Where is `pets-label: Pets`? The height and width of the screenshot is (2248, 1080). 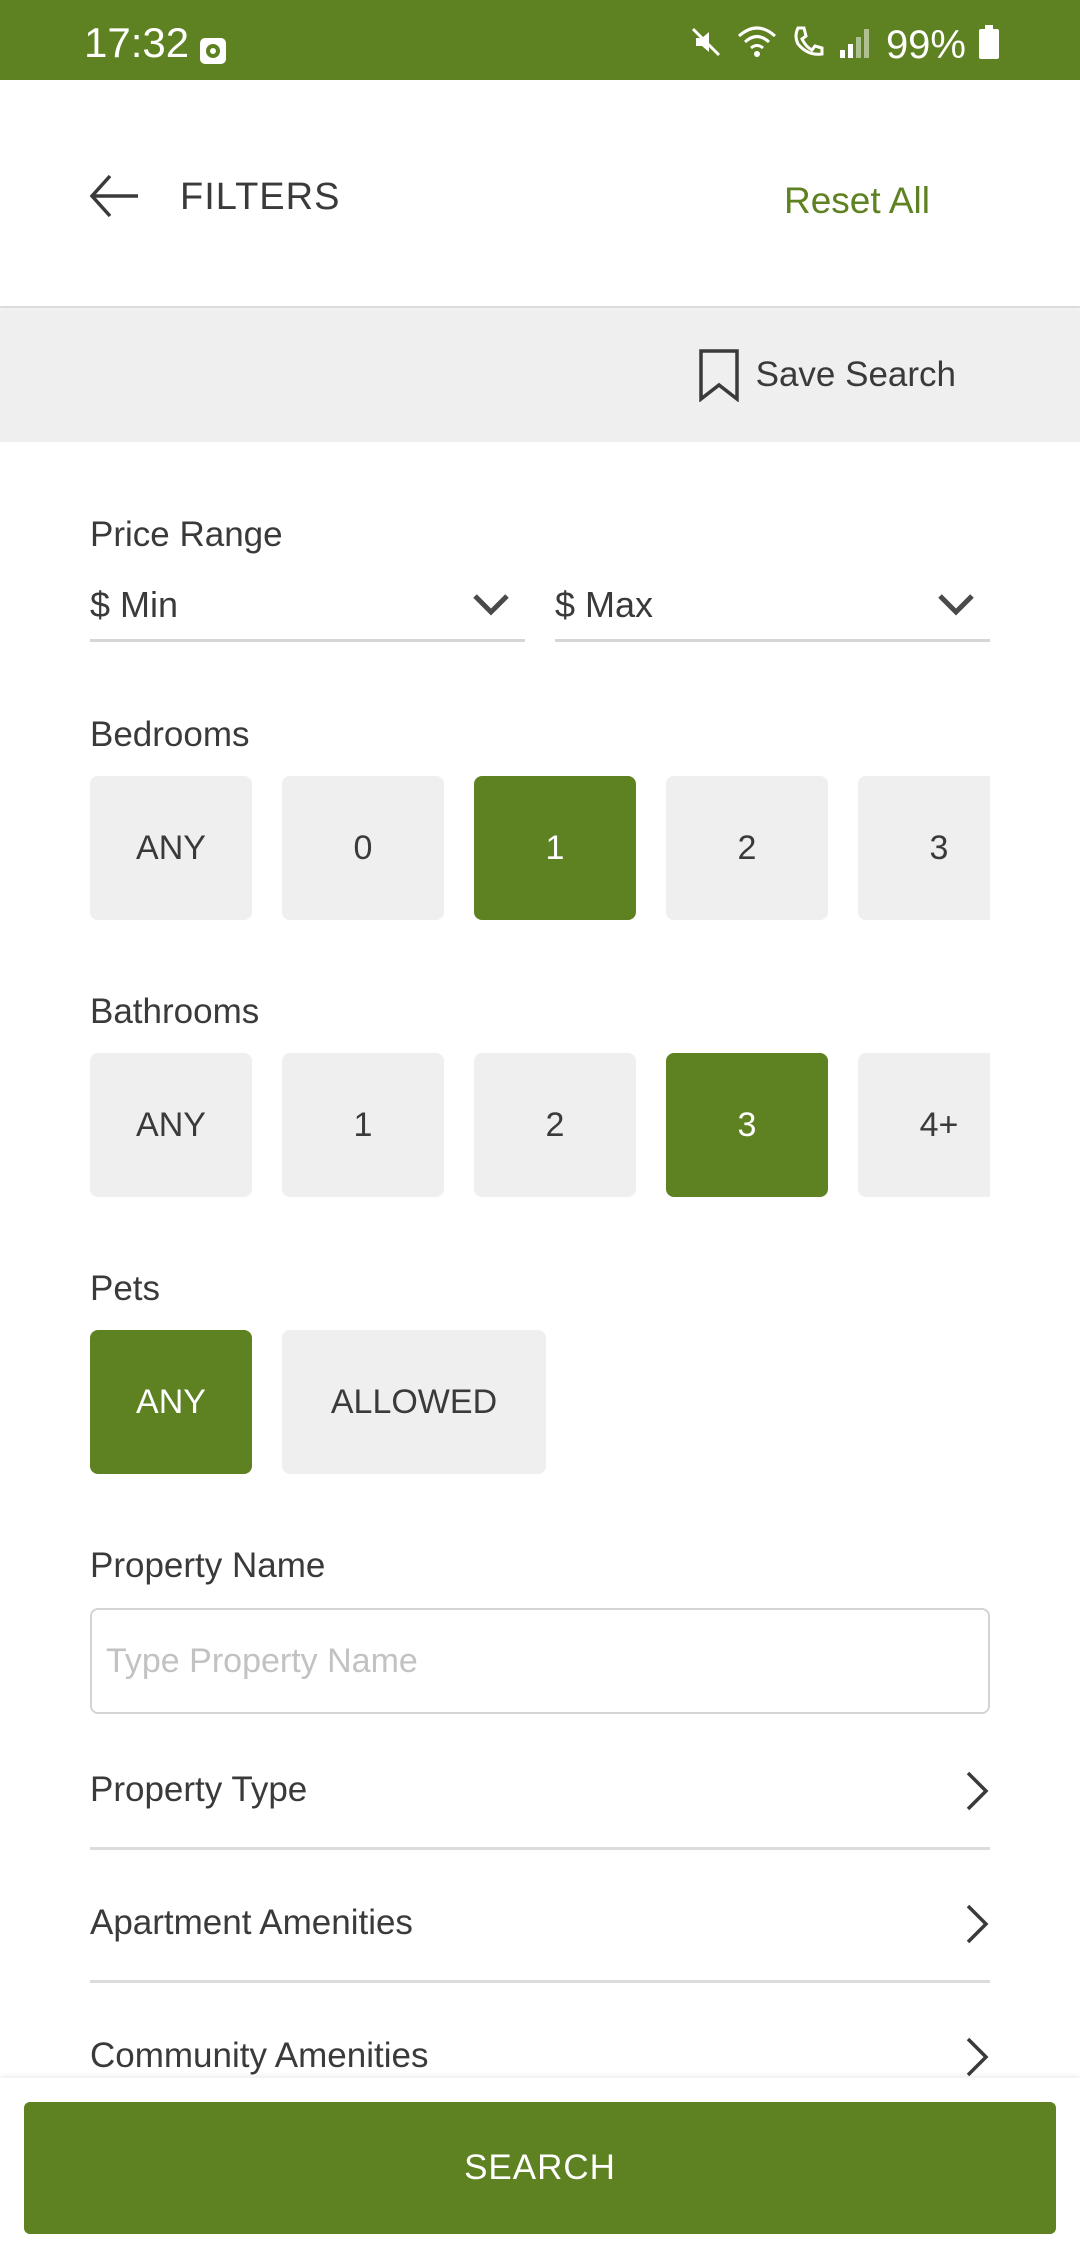
pets-label: Pets is located at coordinates (125, 1288).